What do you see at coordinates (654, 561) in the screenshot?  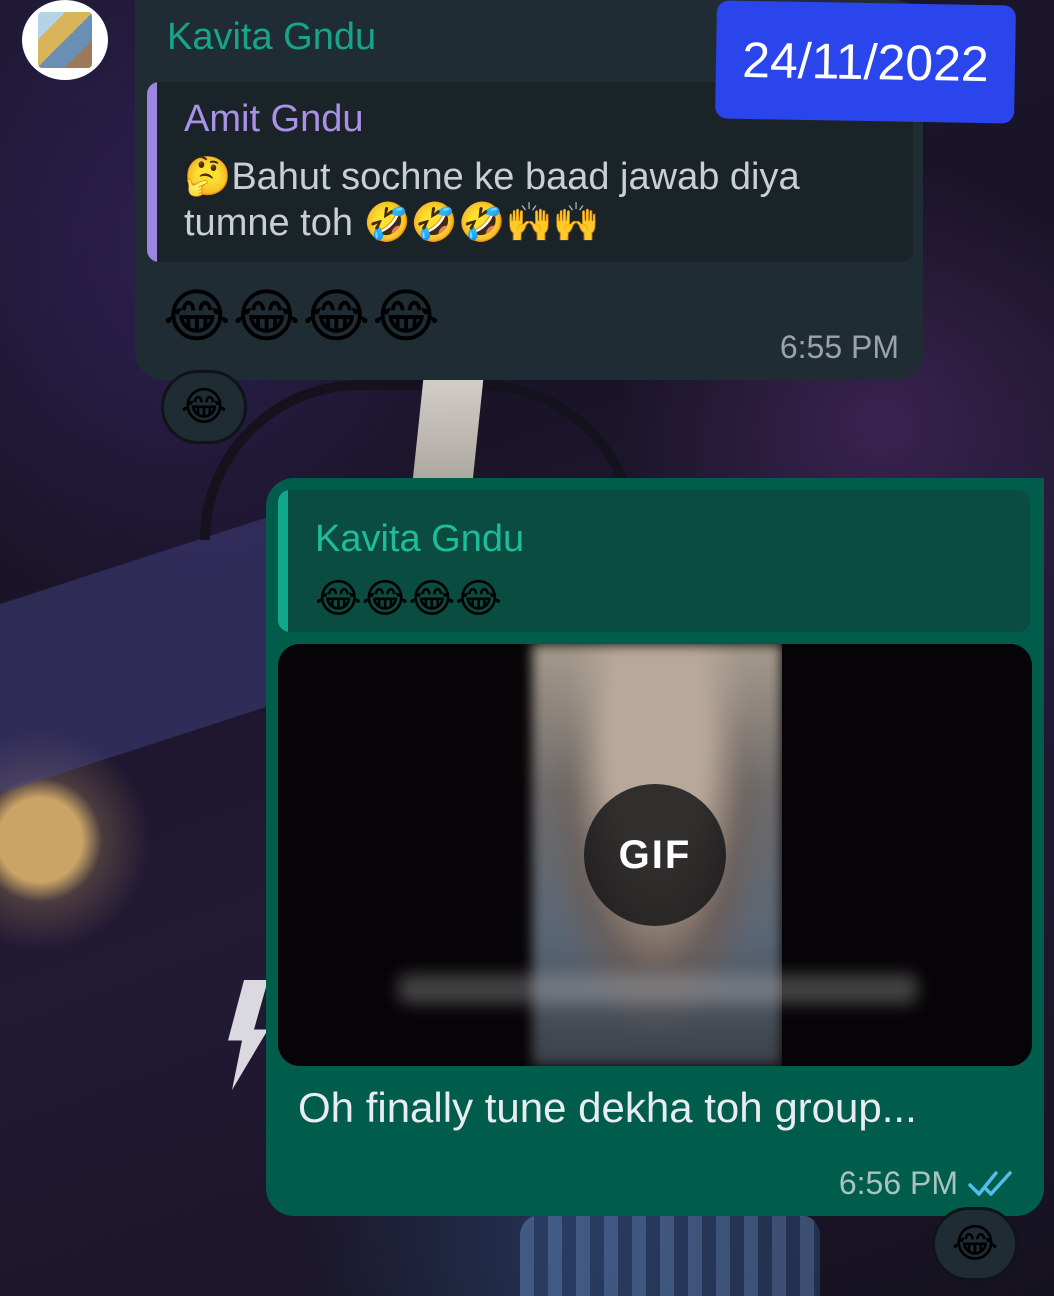 I see `quoted-message: Kavita Gndu 😂😂😂😂` at bounding box center [654, 561].